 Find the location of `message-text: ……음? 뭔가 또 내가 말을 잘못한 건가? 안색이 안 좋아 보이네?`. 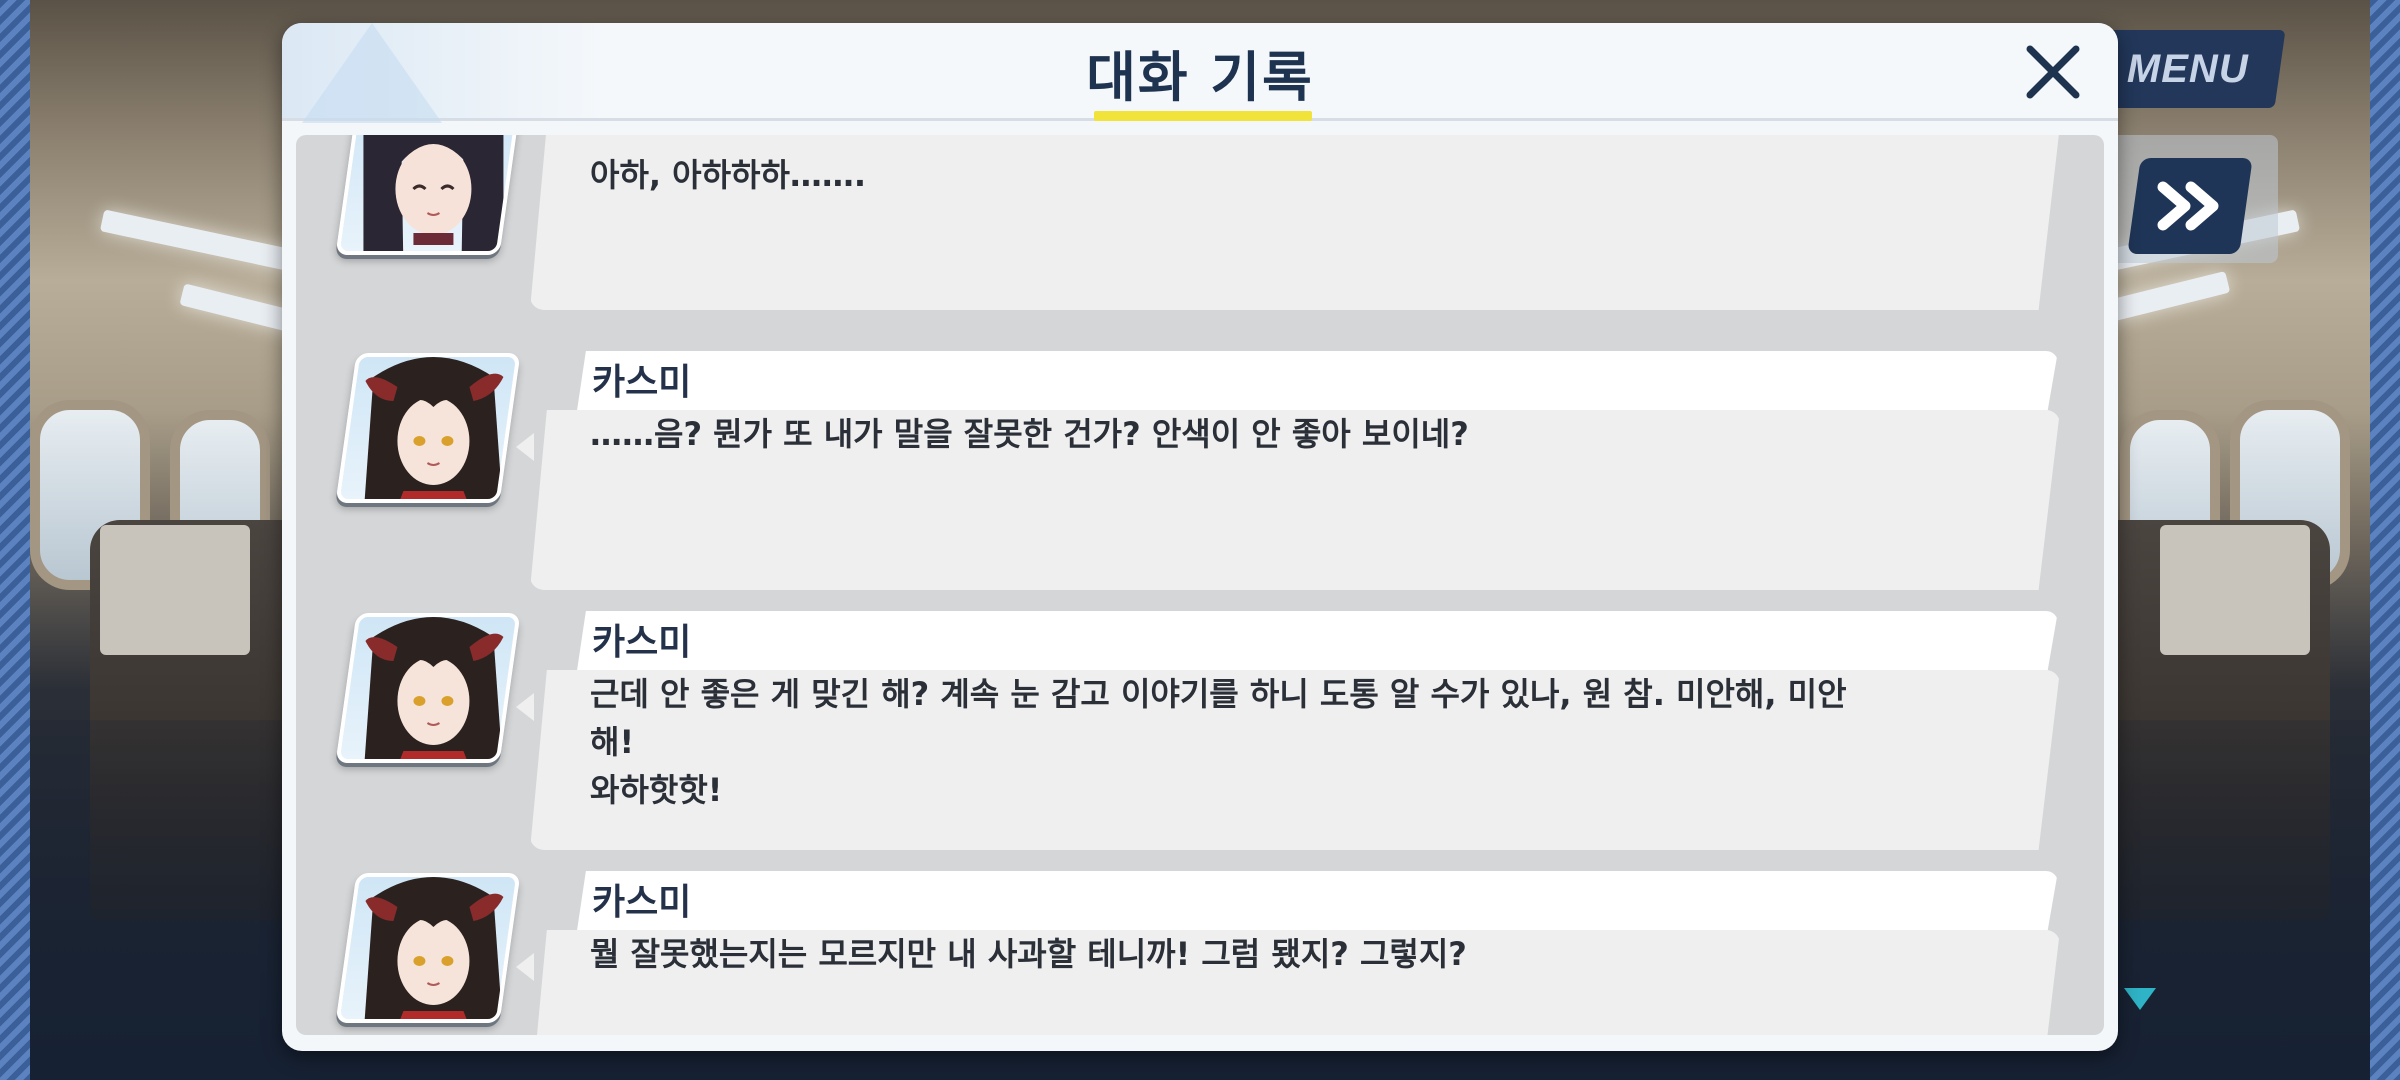

message-text: ……음? 뭔가 또 내가 말을 잘못한 건가? 안색이 안 좋아 보이네? is located at coordinates (1029, 434).